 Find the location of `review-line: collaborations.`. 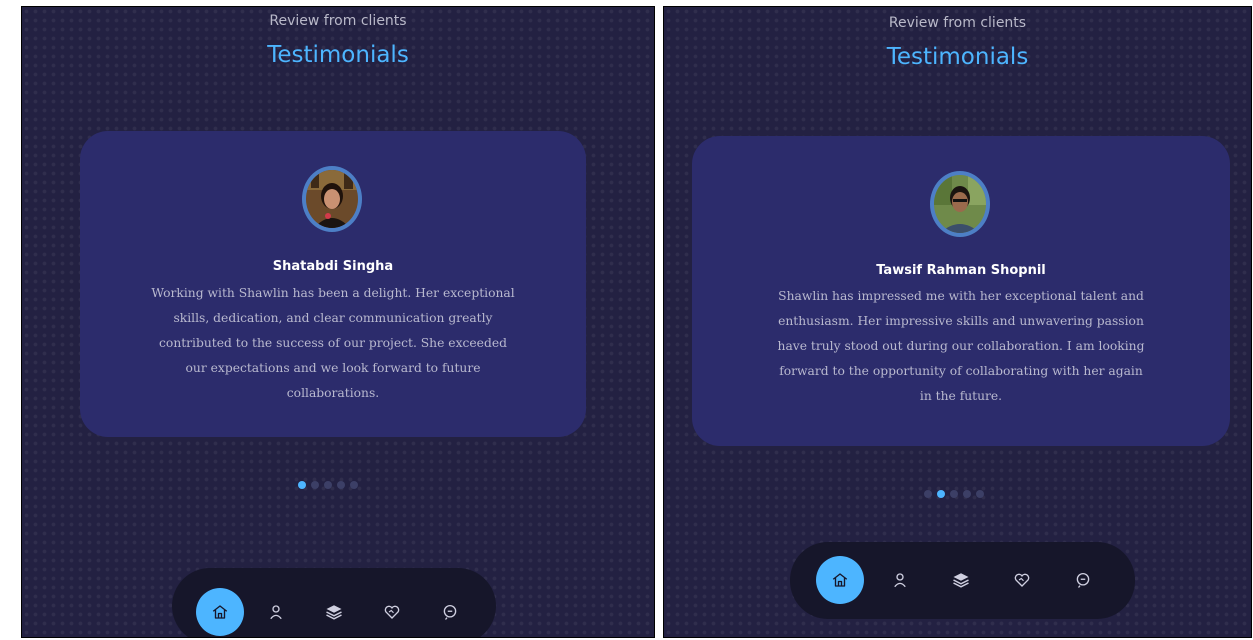

review-line: collaborations. is located at coordinates (333, 393).